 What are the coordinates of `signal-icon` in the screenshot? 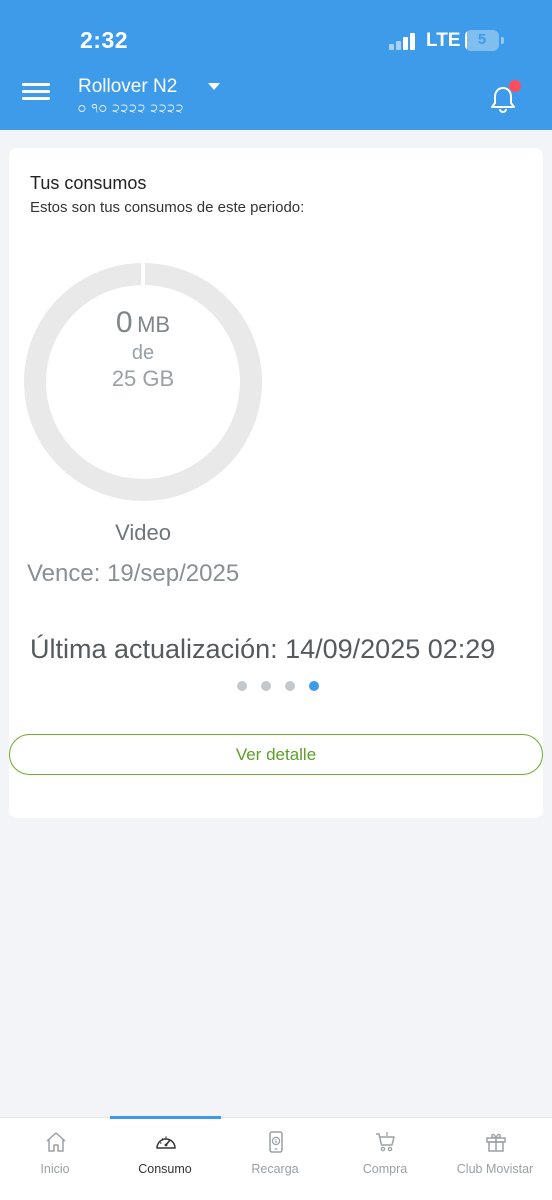 It's located at (404, 41).